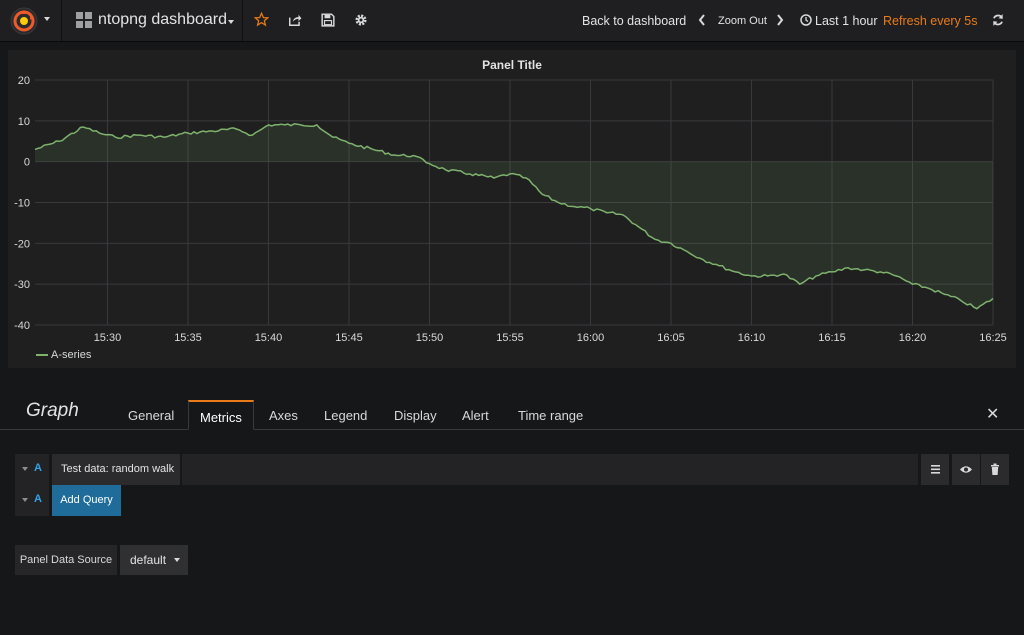 This screenshot has height=635, width=1024. I want to click on x-tick-label: 16:10, so click(752, 338).